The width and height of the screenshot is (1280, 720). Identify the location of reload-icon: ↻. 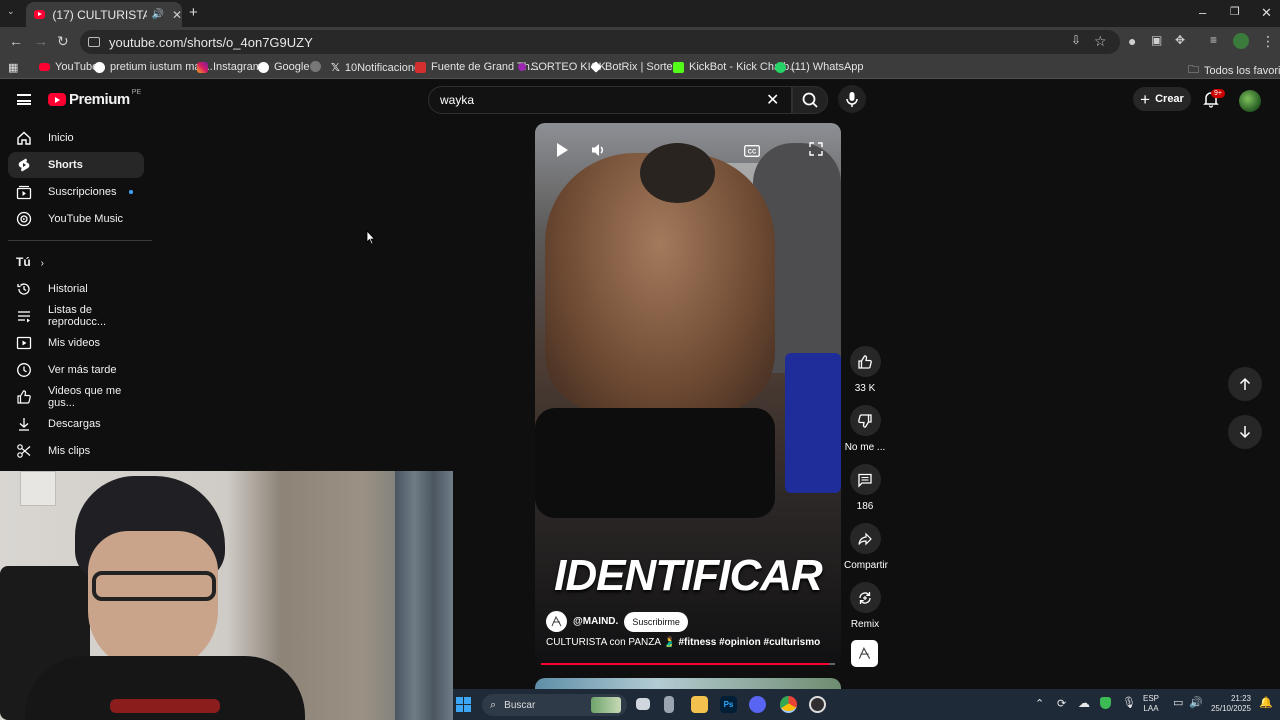
(63, 41).